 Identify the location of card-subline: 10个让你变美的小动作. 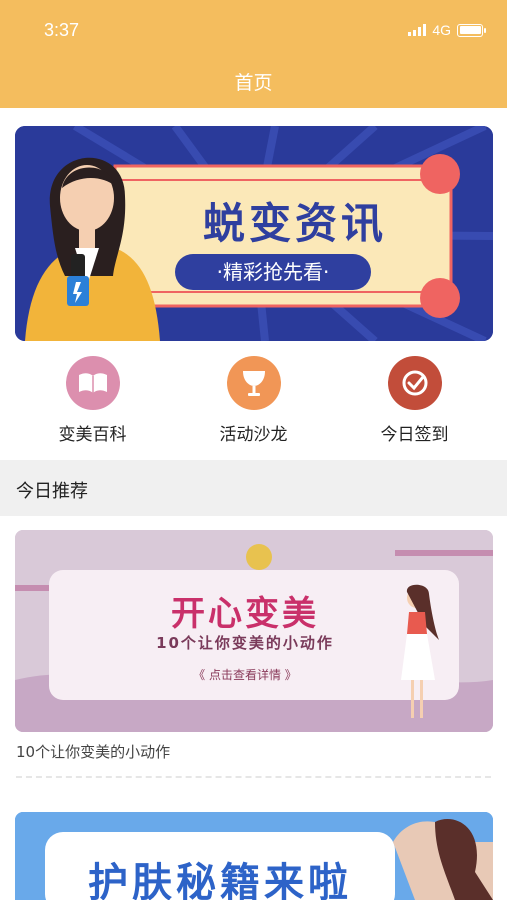
(245, 643).